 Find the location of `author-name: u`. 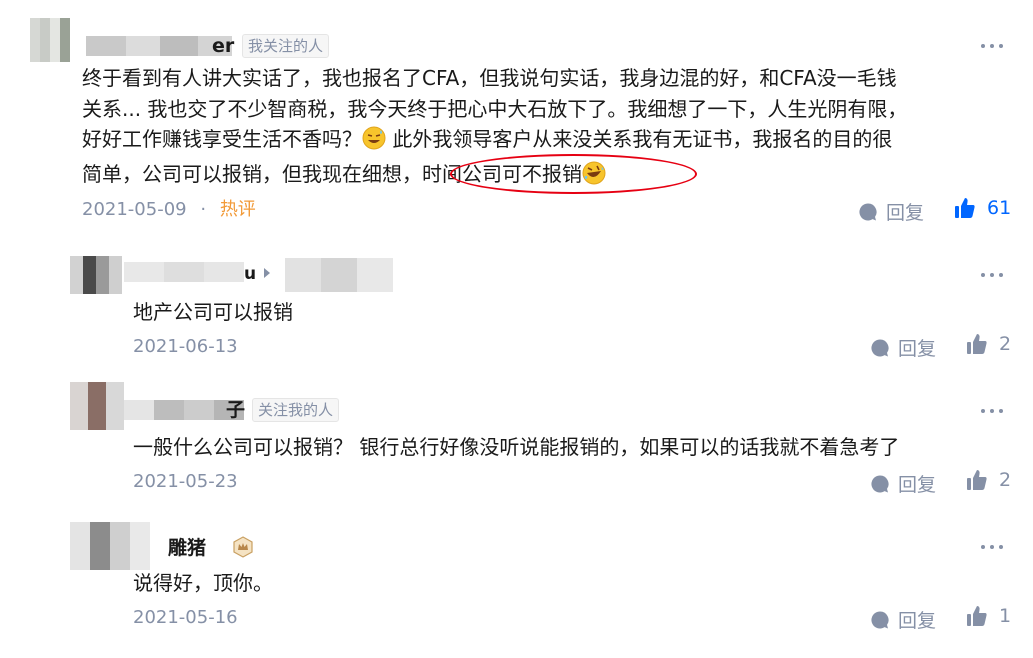

author-name: u is located at coordinates (250, 274).